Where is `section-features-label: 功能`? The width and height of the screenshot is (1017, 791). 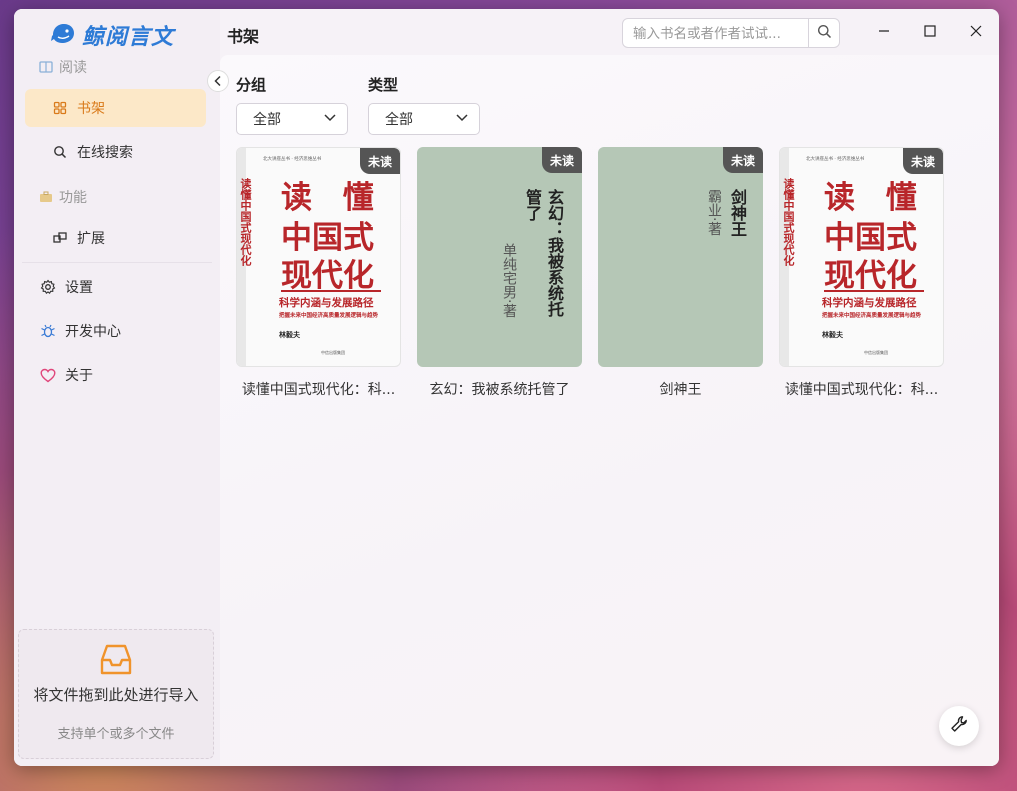
section-features-label: 功能 is located at coordinates (73, 198).